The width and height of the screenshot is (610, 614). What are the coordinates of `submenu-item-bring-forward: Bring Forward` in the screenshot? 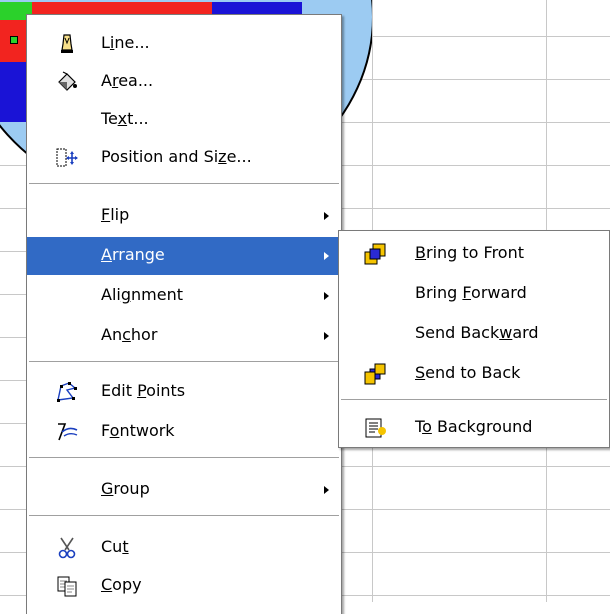 It's located at (474, 294).